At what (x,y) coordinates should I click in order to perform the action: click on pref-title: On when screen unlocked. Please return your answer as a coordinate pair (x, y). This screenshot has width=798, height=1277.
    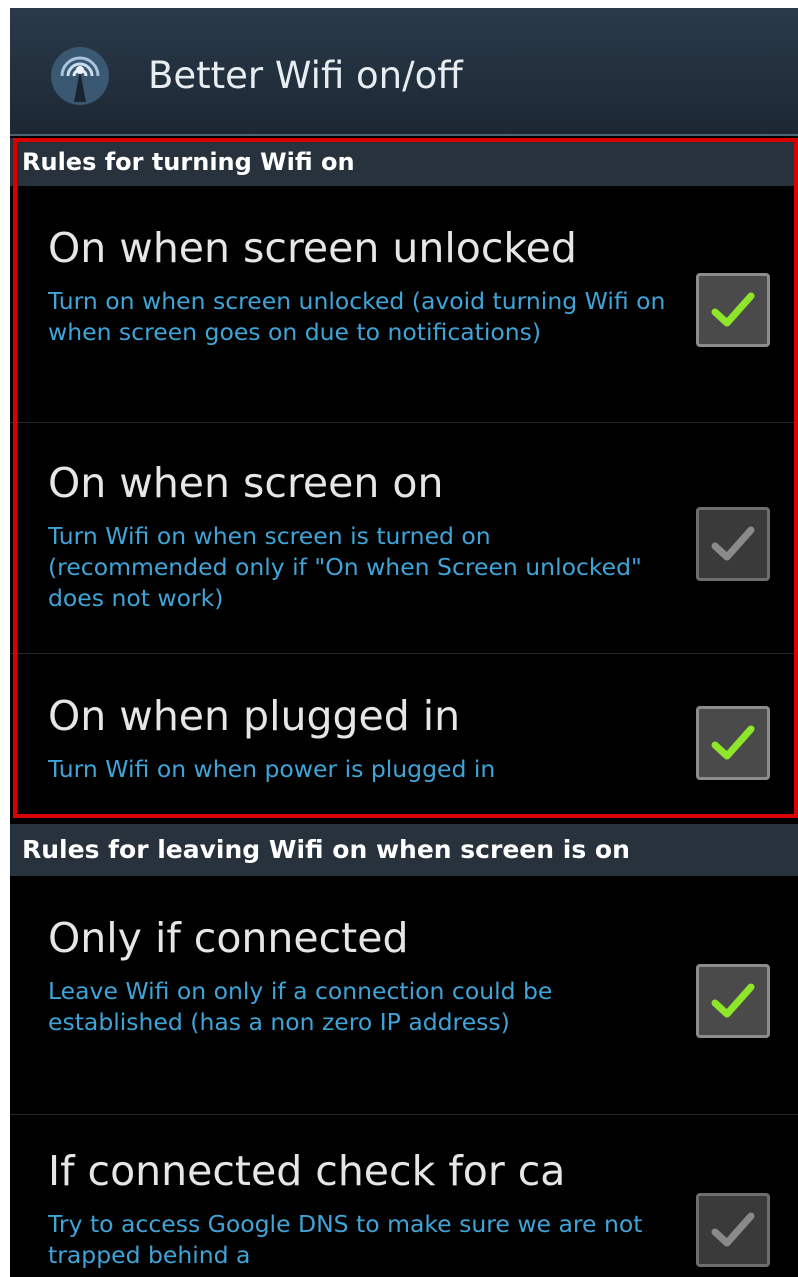
    Looking at the image, I should click on (312, 248).